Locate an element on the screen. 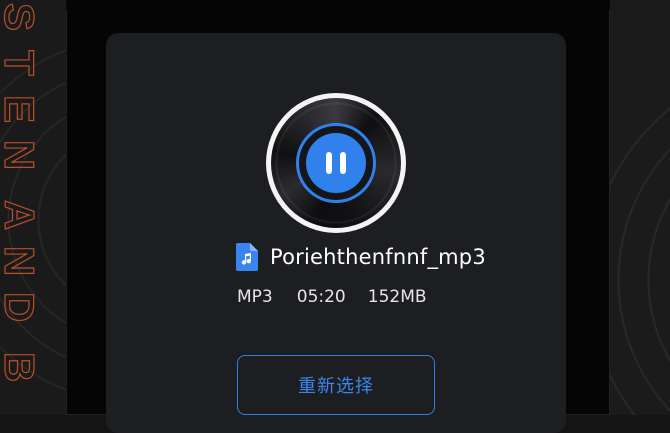 The height and width of the screenshot is (433, 670). background-lettering: S T E N A N D B is located at coordinates (23, 195).